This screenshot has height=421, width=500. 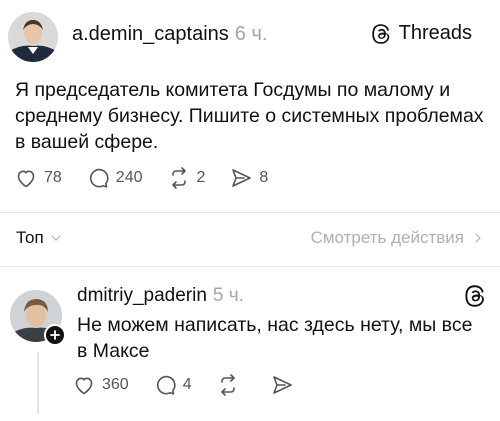 I want to click on sort-label: Топ, so click(x=30, y=237).